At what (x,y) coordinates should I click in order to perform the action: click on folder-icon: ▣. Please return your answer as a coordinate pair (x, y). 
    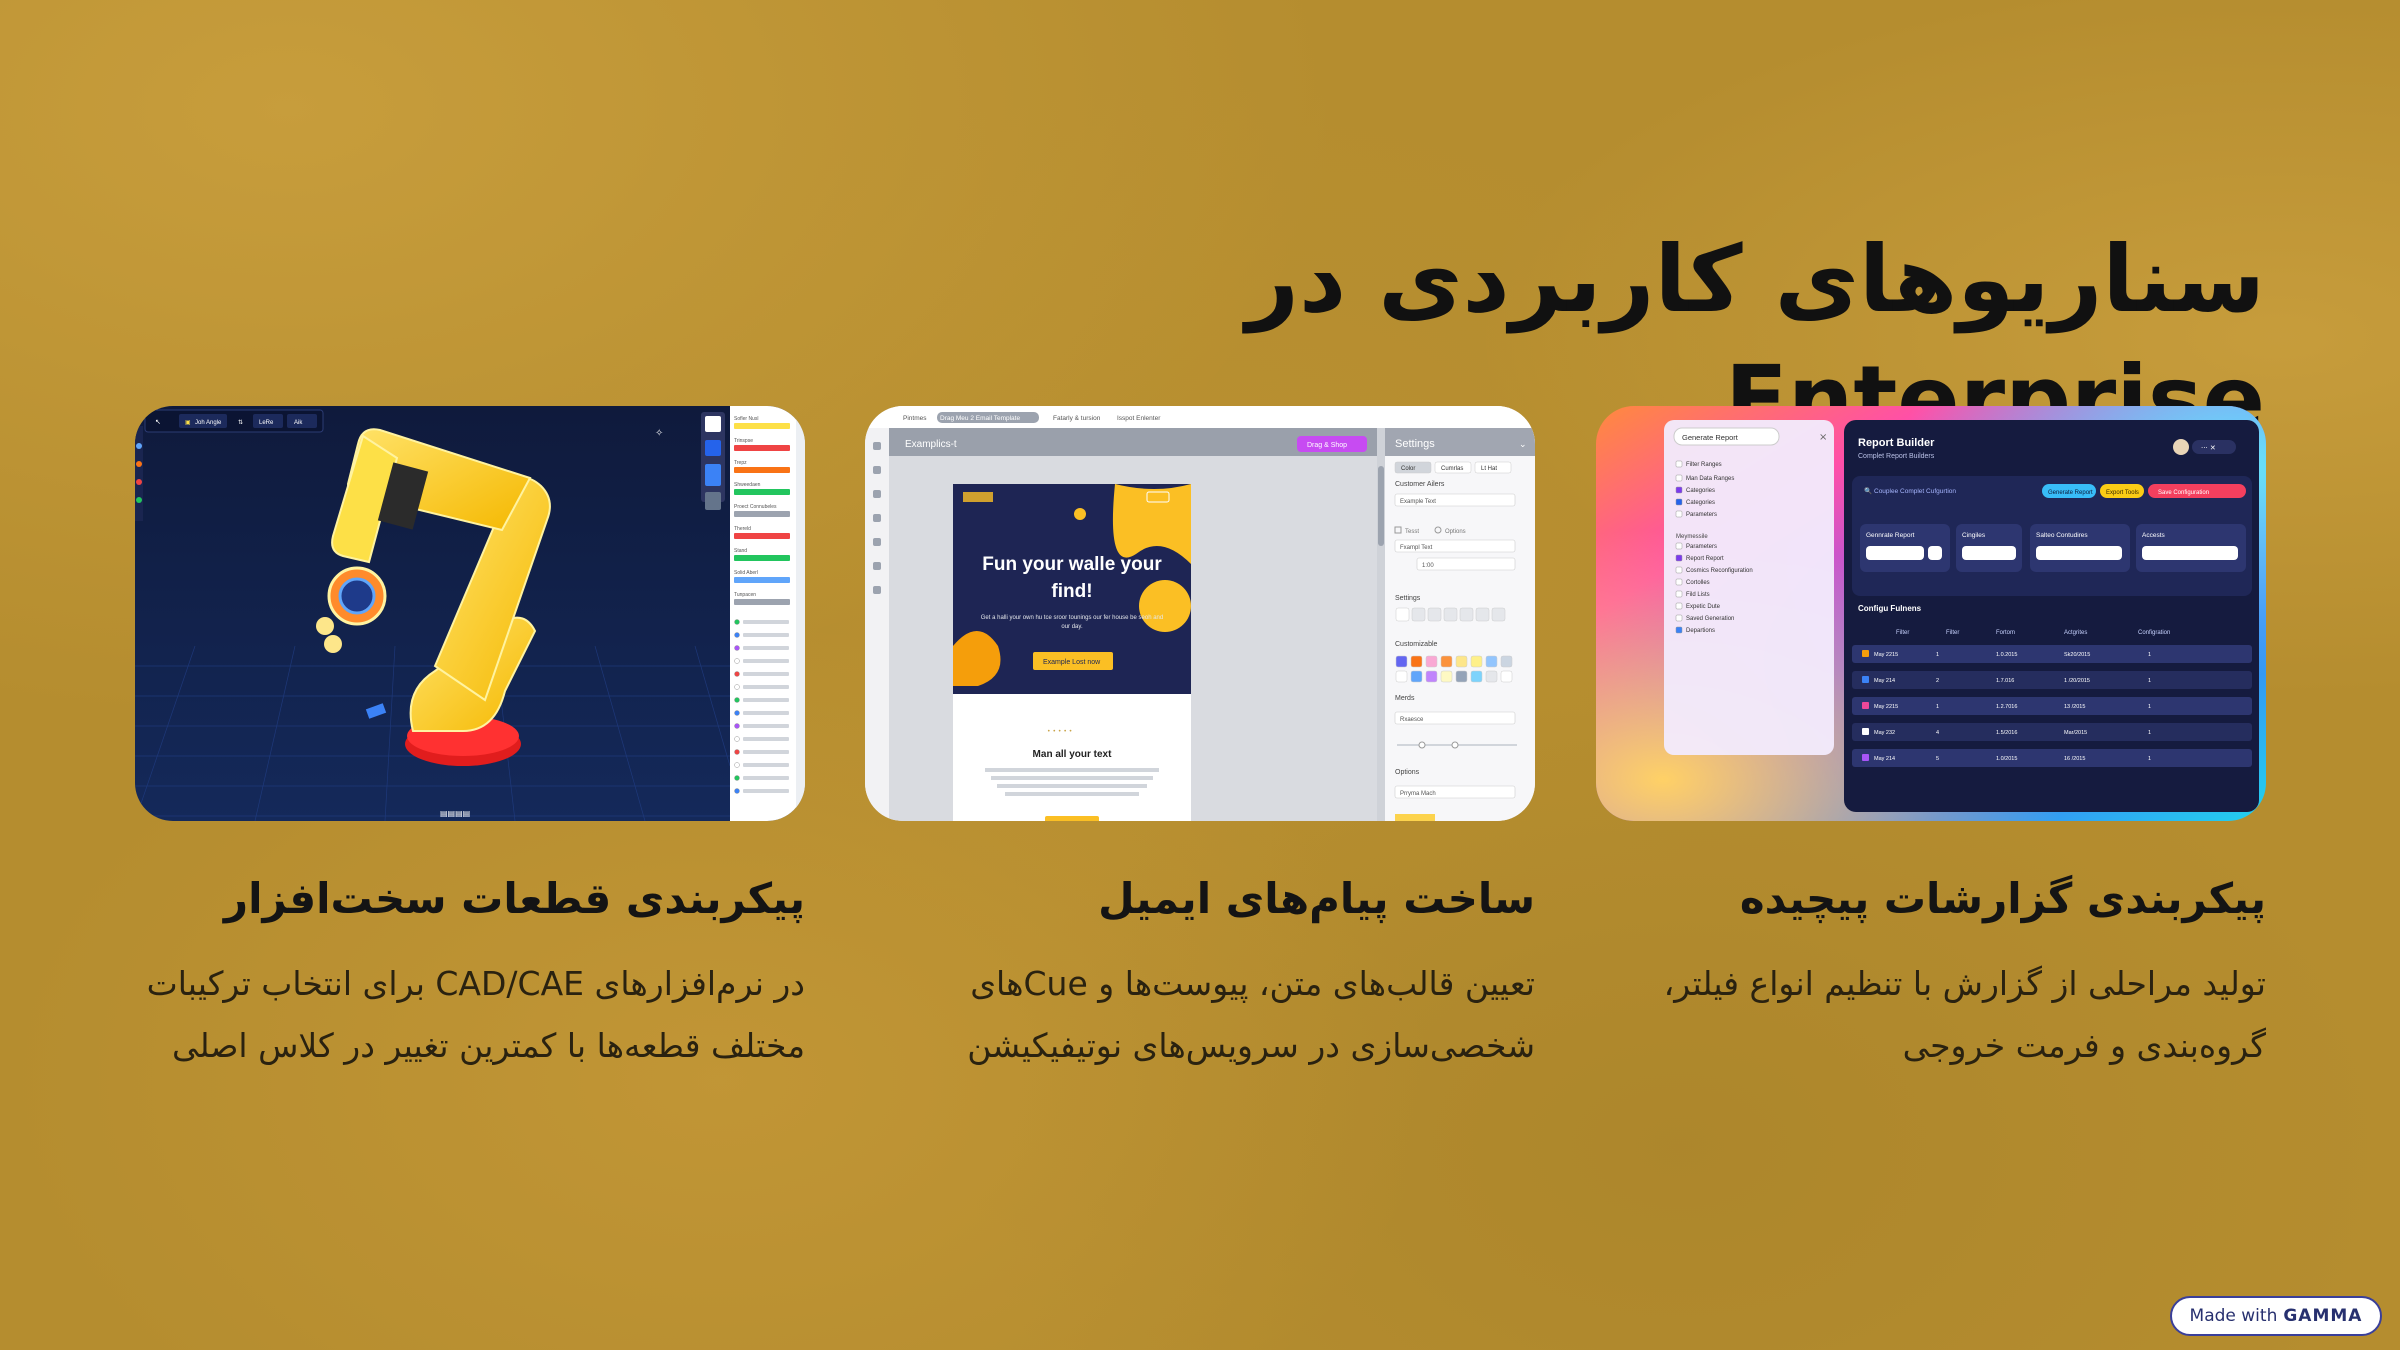
    Looking at the image, I should click on (188, 422).